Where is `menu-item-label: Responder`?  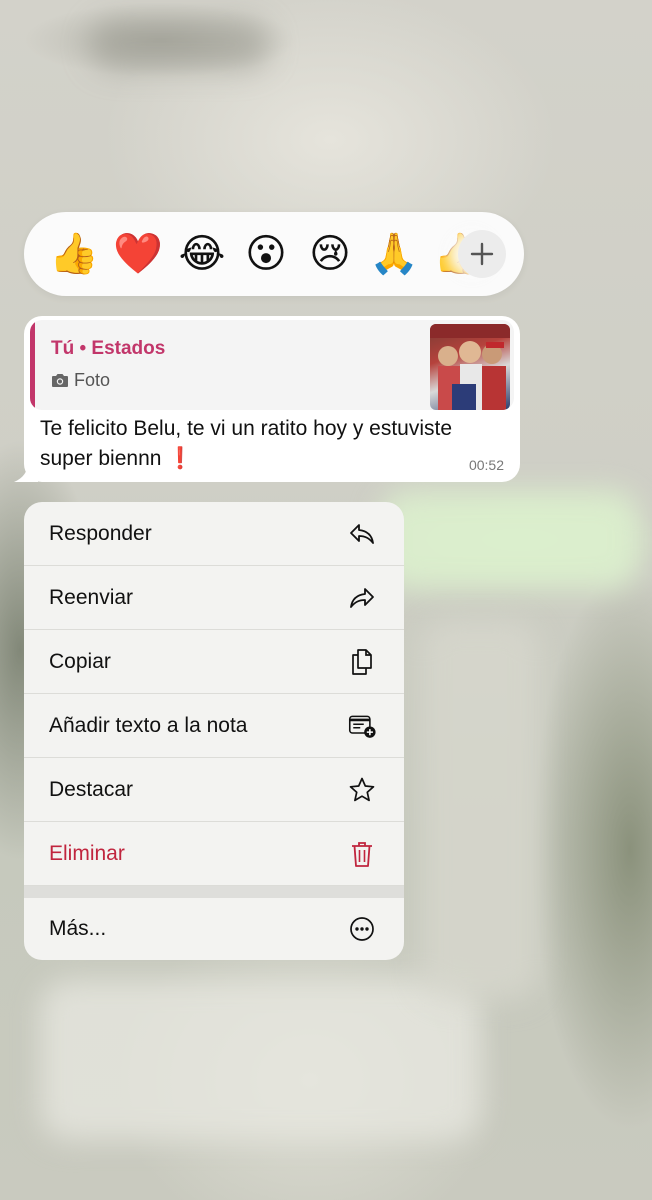
menu-item-label: Responder is located at coordinates (100, 533).